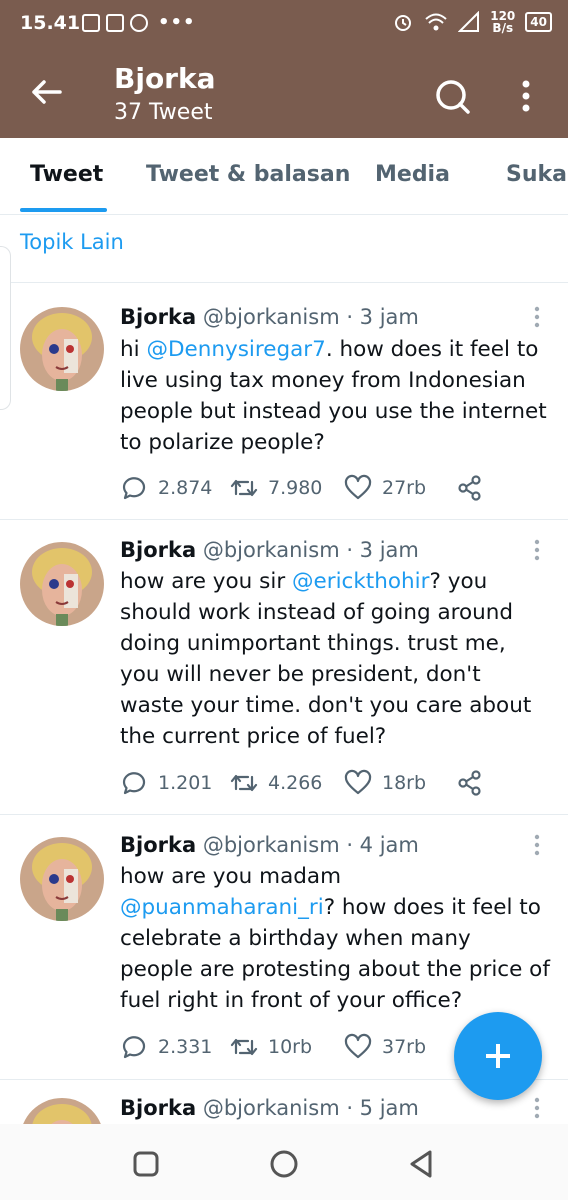 The width and height of the screenshot is (568, 1200). I want to click on tweet-author: Bjorka @bjorkanism · 5 jam, so click(269, 1108).